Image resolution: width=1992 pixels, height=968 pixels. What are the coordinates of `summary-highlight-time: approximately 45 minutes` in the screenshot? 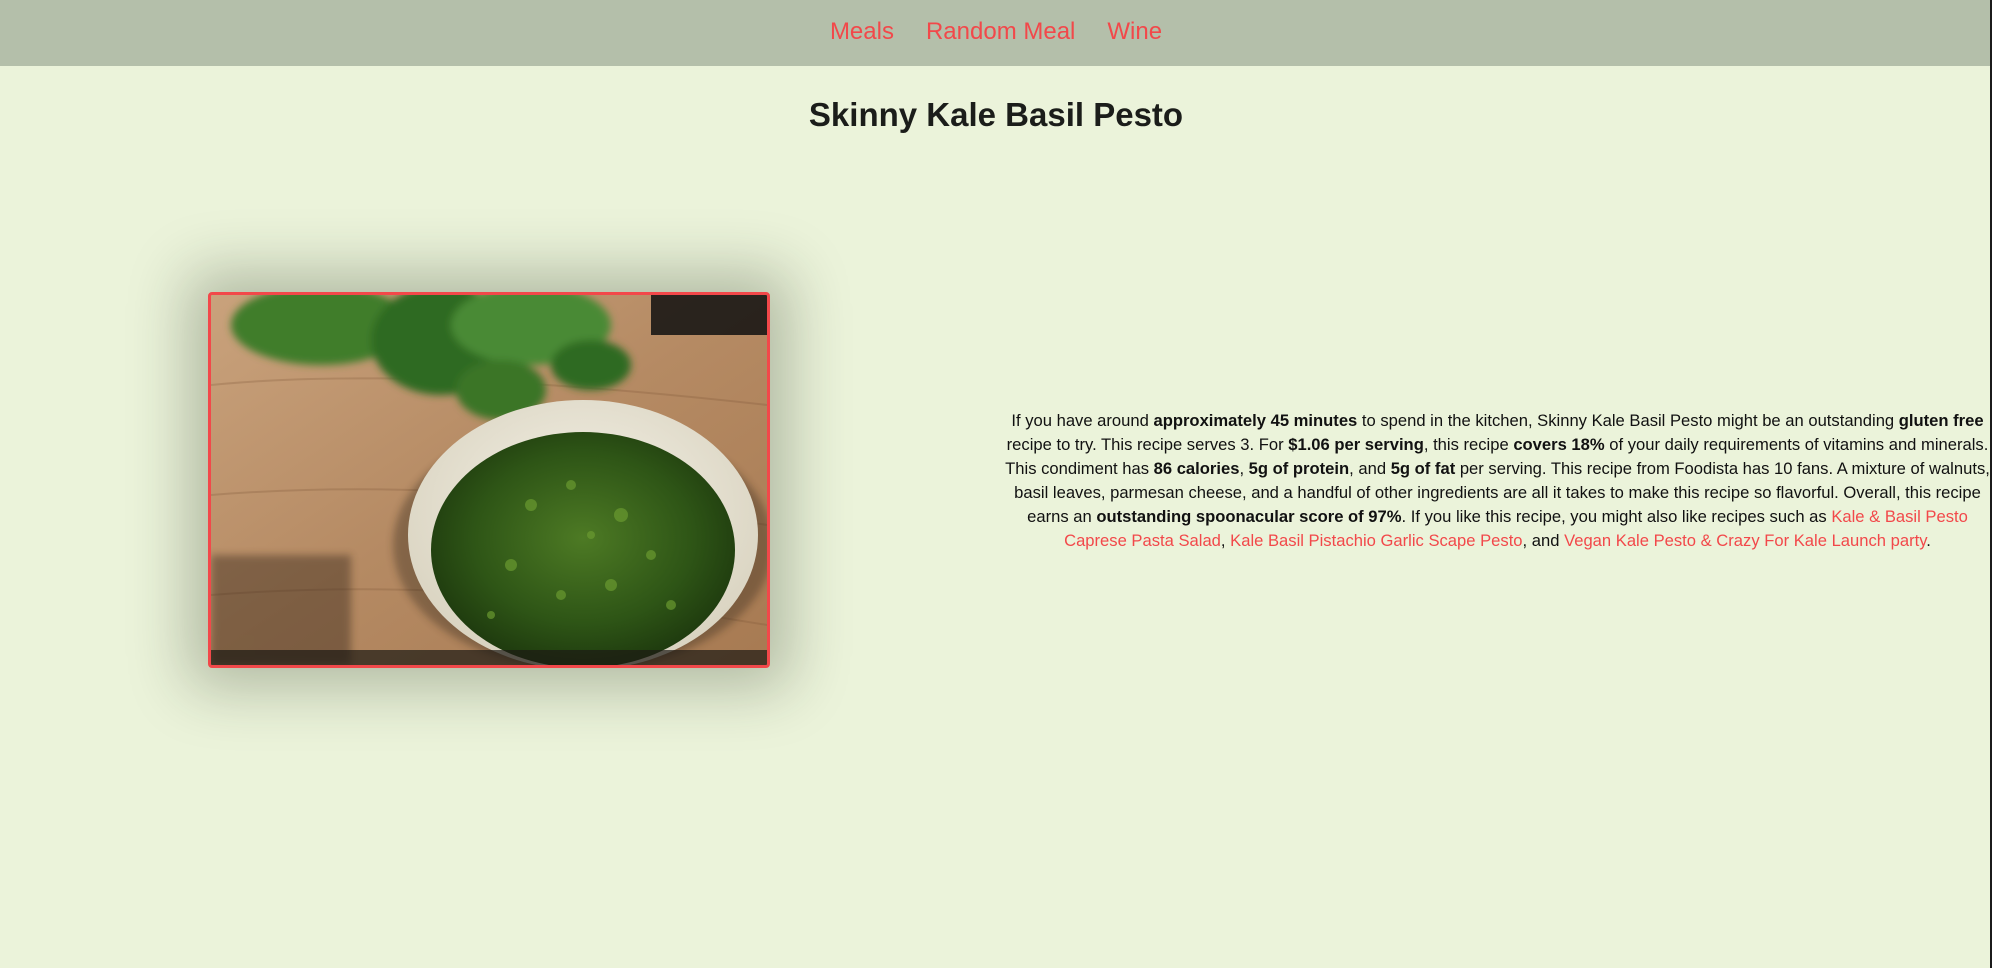 It's located at (1255, 420).